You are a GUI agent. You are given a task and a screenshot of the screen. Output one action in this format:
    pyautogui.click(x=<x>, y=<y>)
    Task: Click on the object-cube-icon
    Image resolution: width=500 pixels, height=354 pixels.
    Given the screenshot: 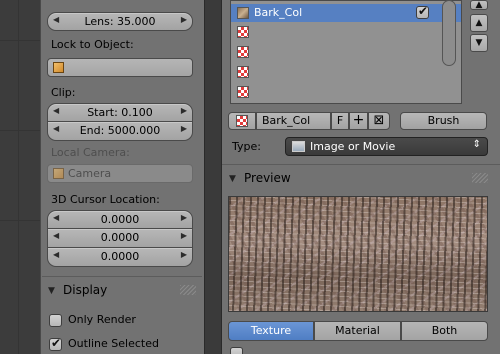 What is the action you would take?
    pyautogui.click(x=58, y=67)
    